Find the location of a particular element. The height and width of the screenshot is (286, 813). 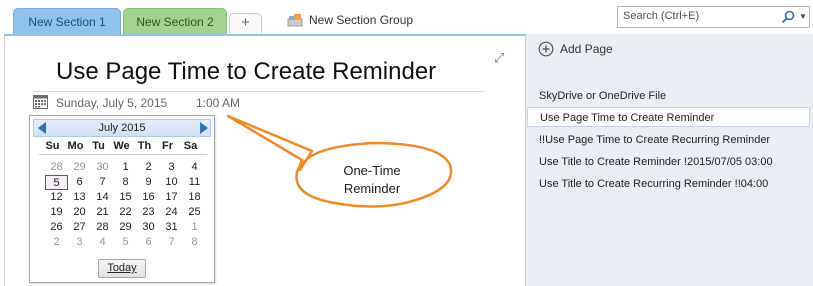

search-scope-dropdown-icon: ▼ is located at coordinates (803, 17).